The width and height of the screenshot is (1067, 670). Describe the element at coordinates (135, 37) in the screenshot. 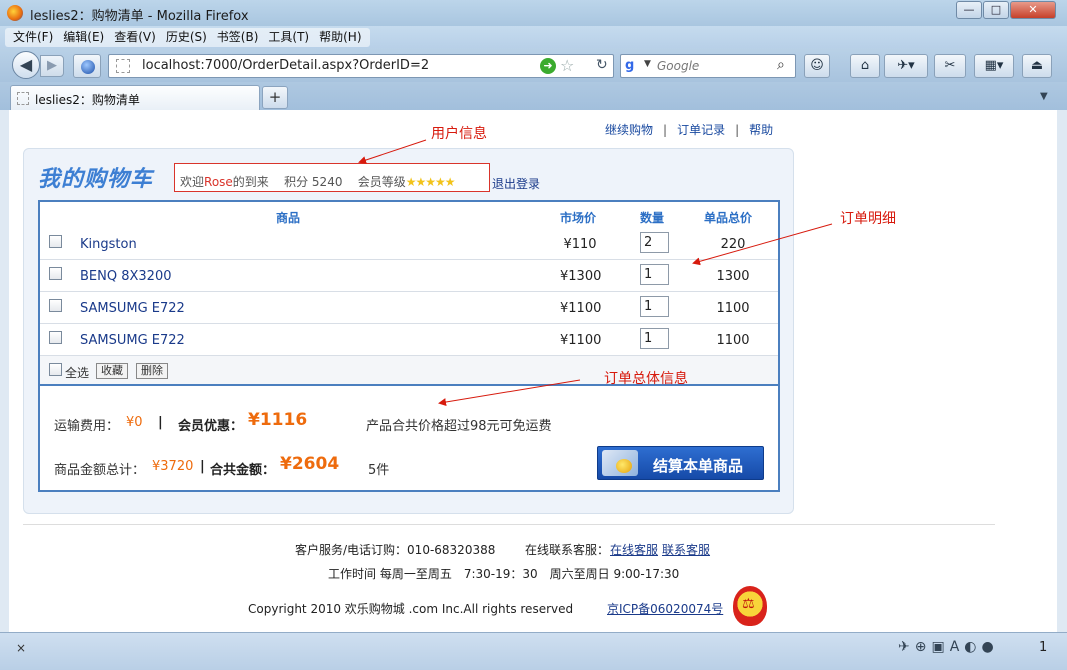

I see `menu-view: 查看(V)` at that location.